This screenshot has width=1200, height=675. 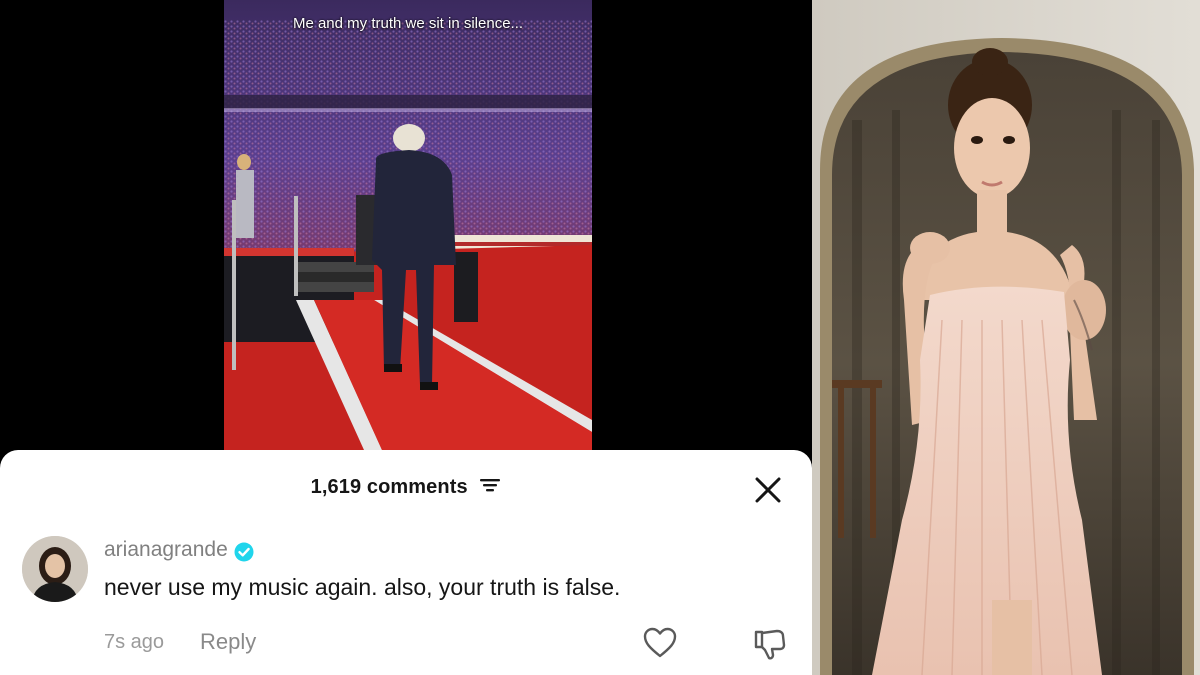 What do you see at coordinates (134, 642) in the screenshot?
I see `comment-time: 7s ago` at bounding box center [134, 642].